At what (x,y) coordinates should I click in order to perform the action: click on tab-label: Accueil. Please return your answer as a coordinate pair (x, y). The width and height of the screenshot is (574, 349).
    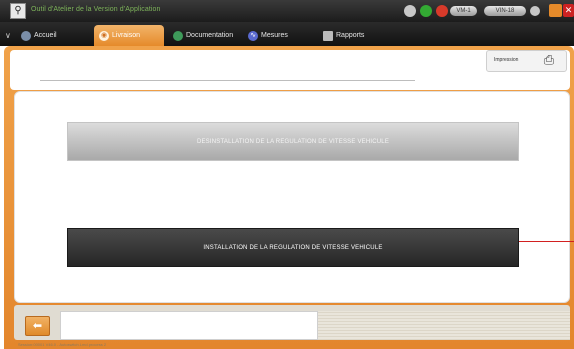
    Looking at the image, I should click on (45, 35).